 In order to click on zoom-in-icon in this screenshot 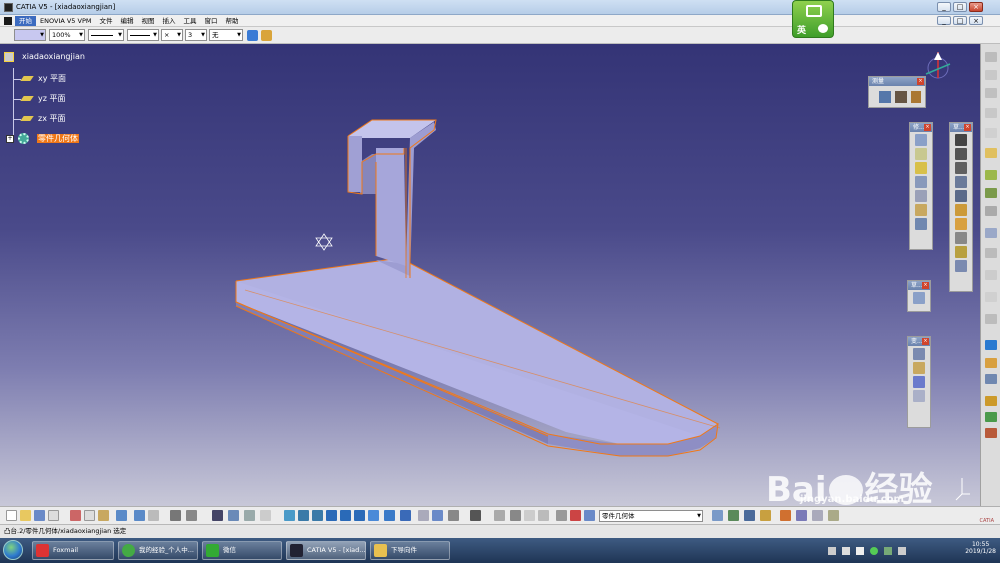, I will do `click(991, 113)`.